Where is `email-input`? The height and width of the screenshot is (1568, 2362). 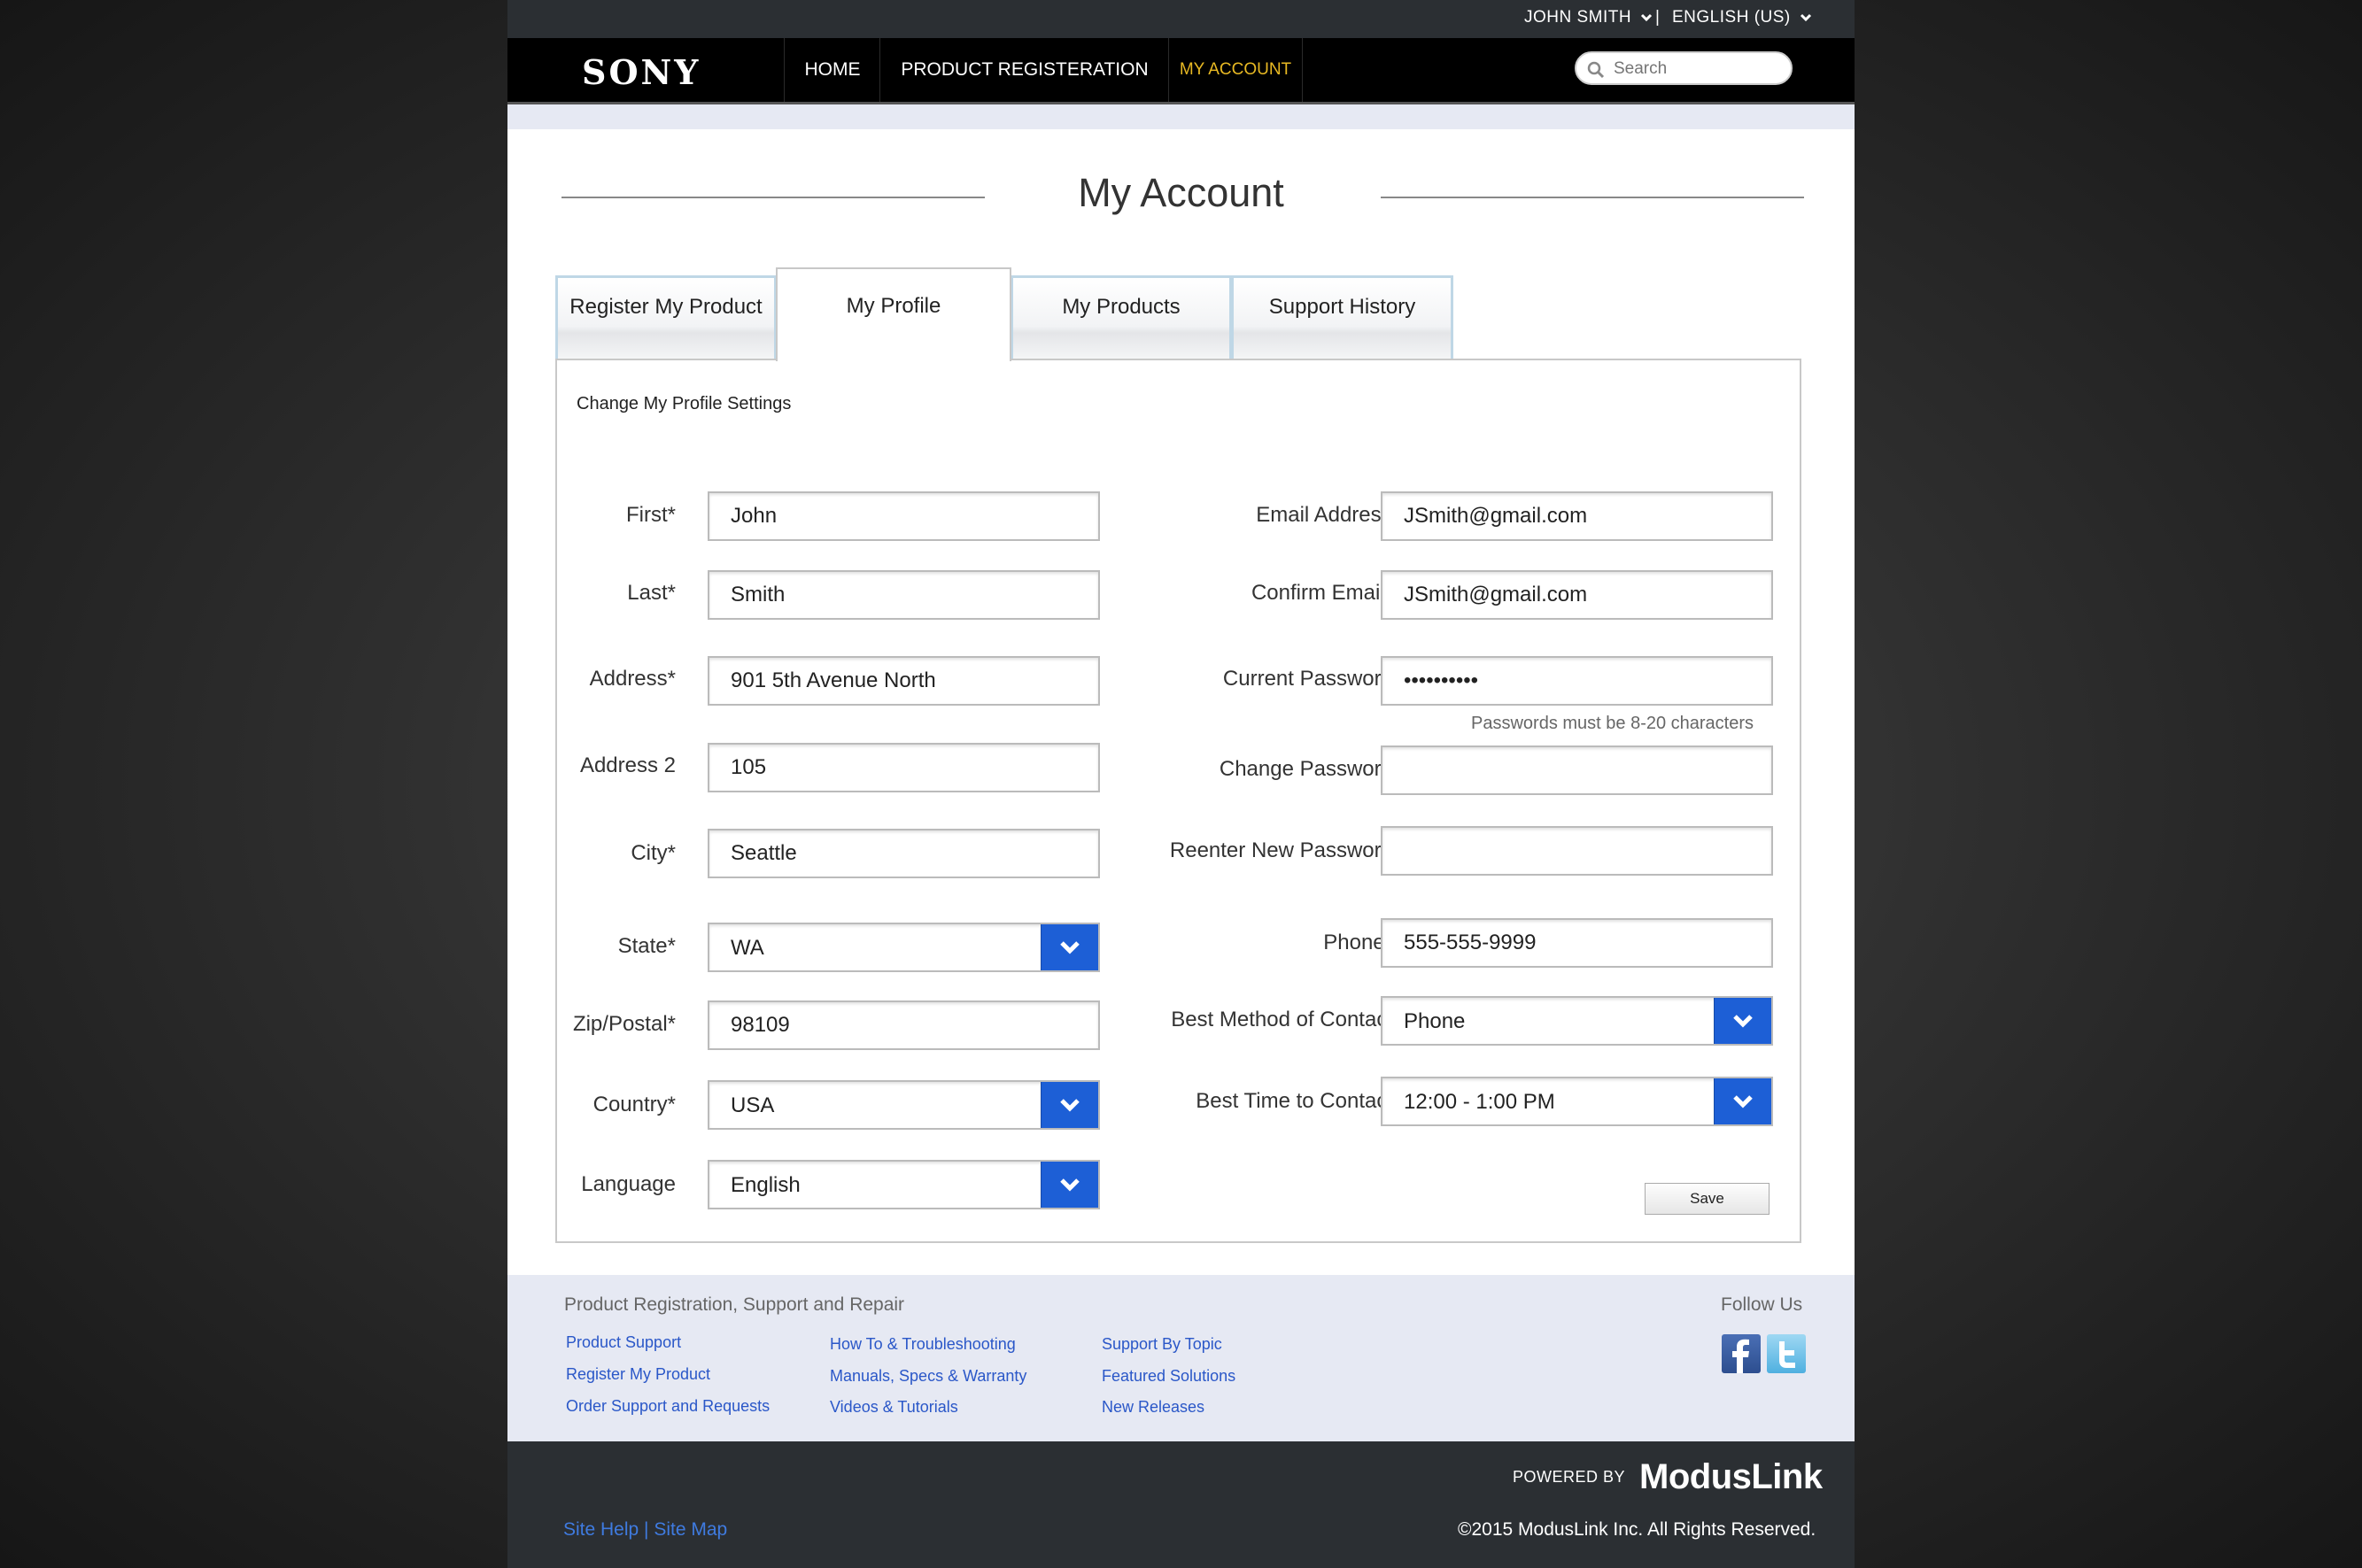 email-input is located at coordinates (1583, 517).